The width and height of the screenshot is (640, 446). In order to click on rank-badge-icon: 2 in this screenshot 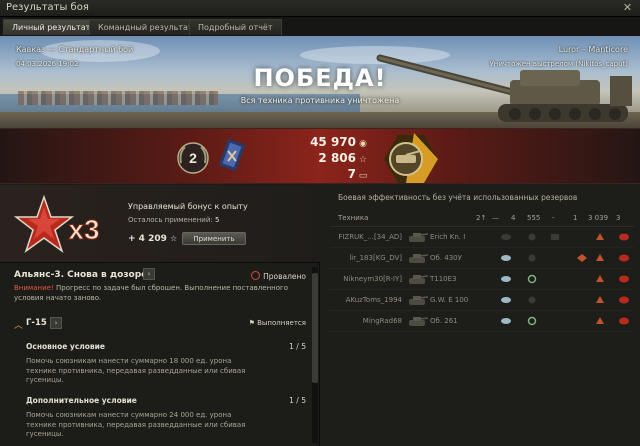, I will do `click(193, 158)`.